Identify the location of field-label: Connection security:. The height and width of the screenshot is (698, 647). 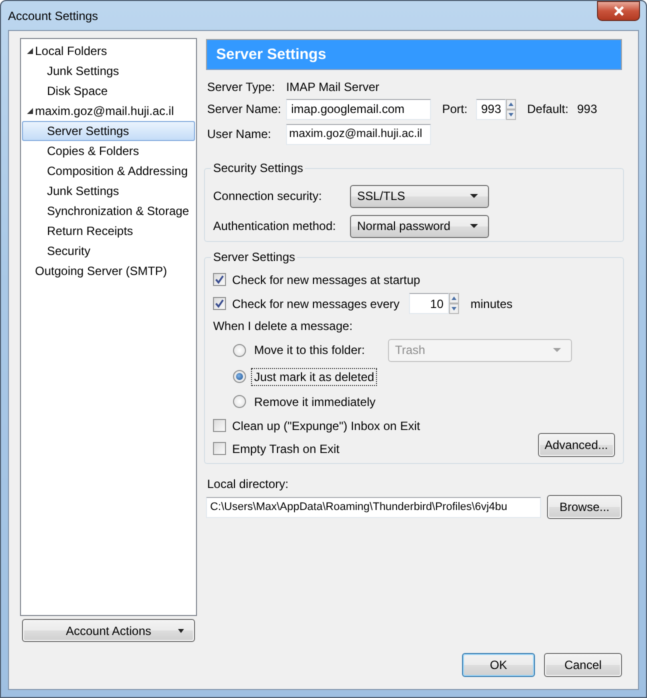
(268, 196).